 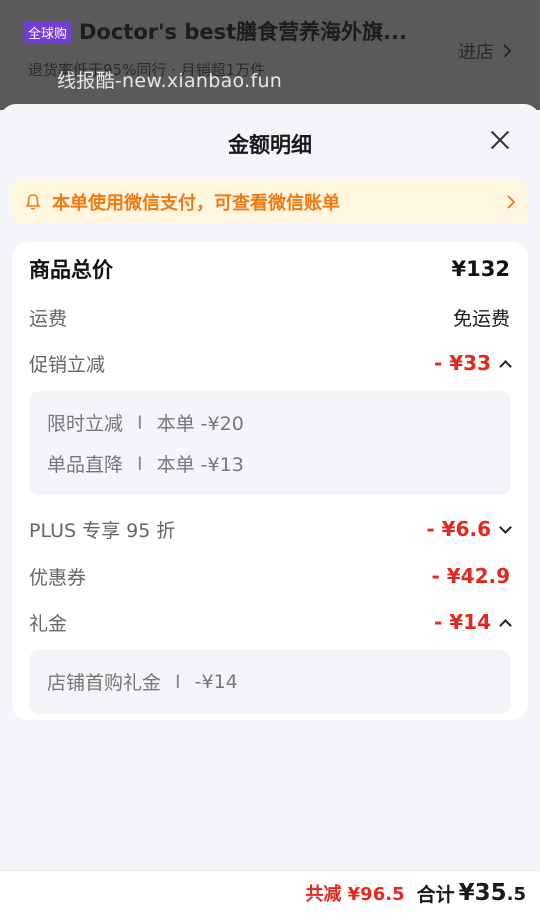 I want to click on promo-detail-name: 限时立减, so click(x=85, y=424).